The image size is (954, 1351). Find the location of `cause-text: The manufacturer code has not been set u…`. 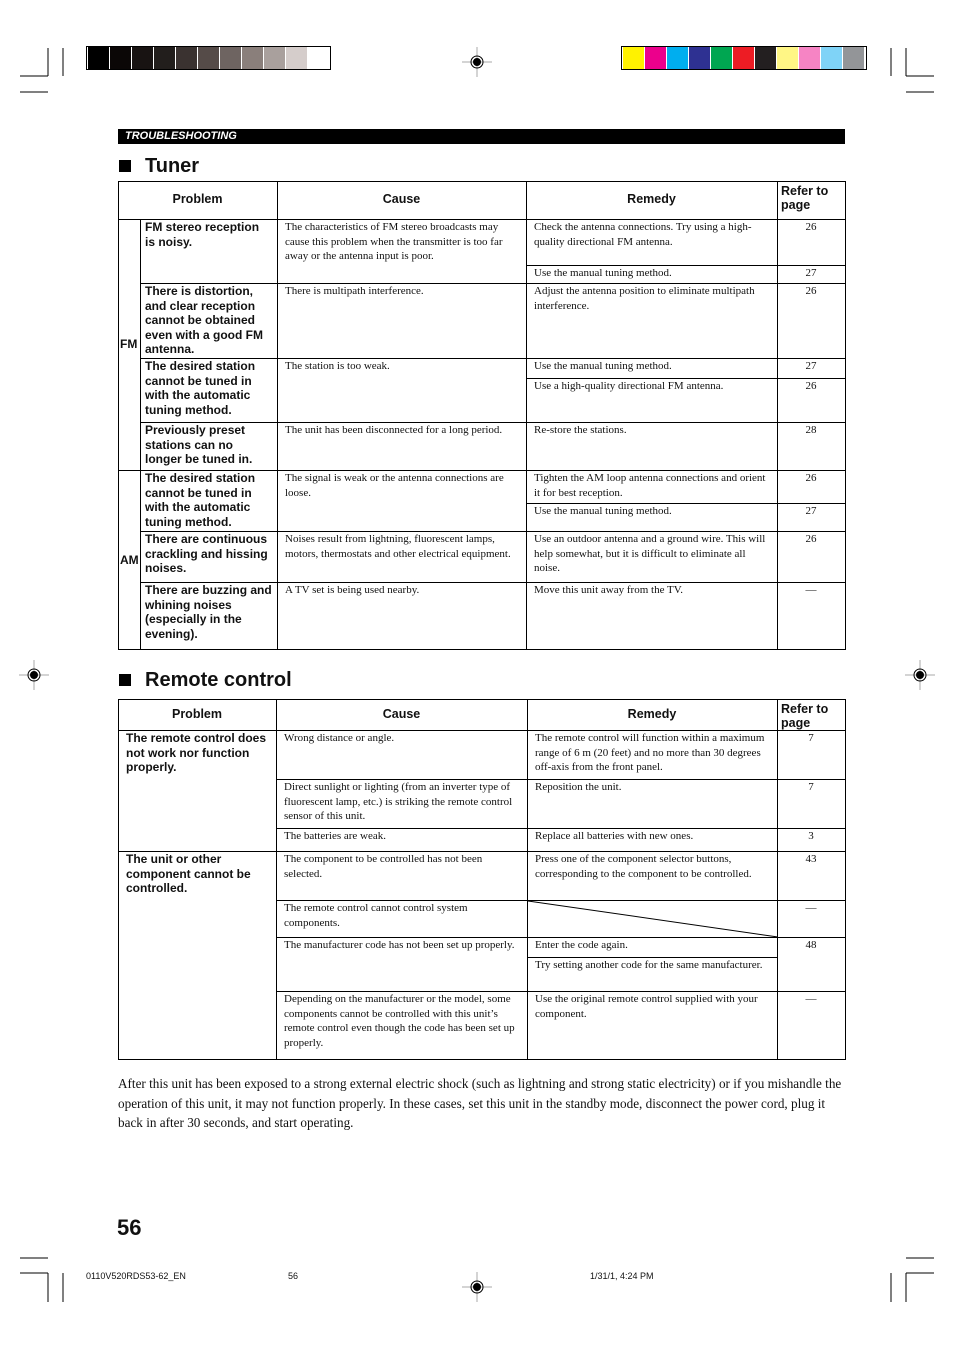

cause-text: The manufacturer code has not been set u… is located at coordinates (399, 945).